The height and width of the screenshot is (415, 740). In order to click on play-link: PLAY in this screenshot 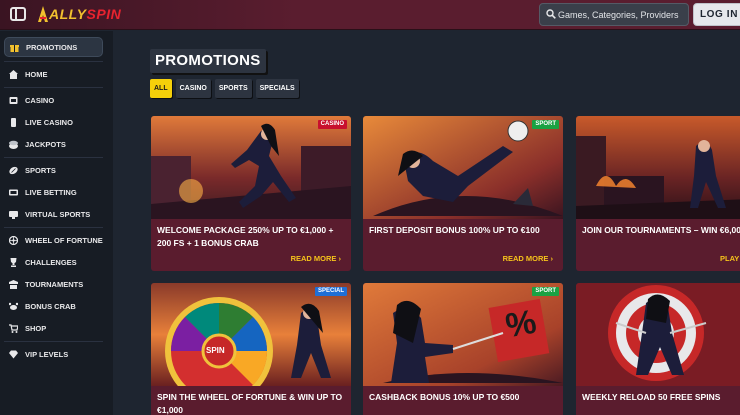, I will do `click(729, 258)`.